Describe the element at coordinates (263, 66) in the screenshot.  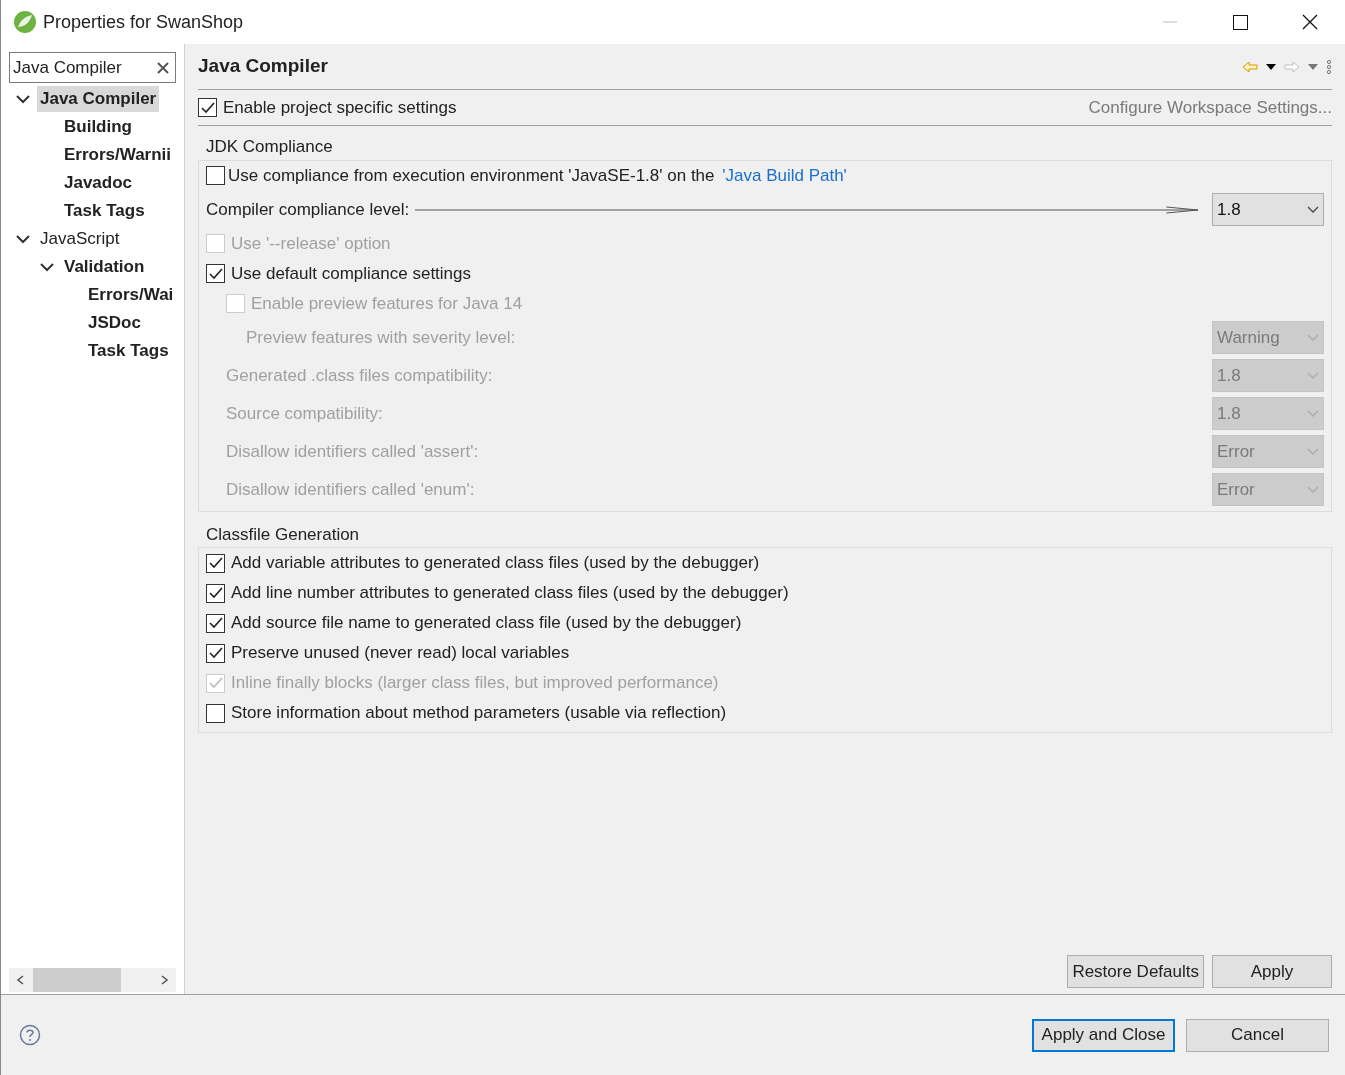
I see `page-title: Java Compiler` at that location.